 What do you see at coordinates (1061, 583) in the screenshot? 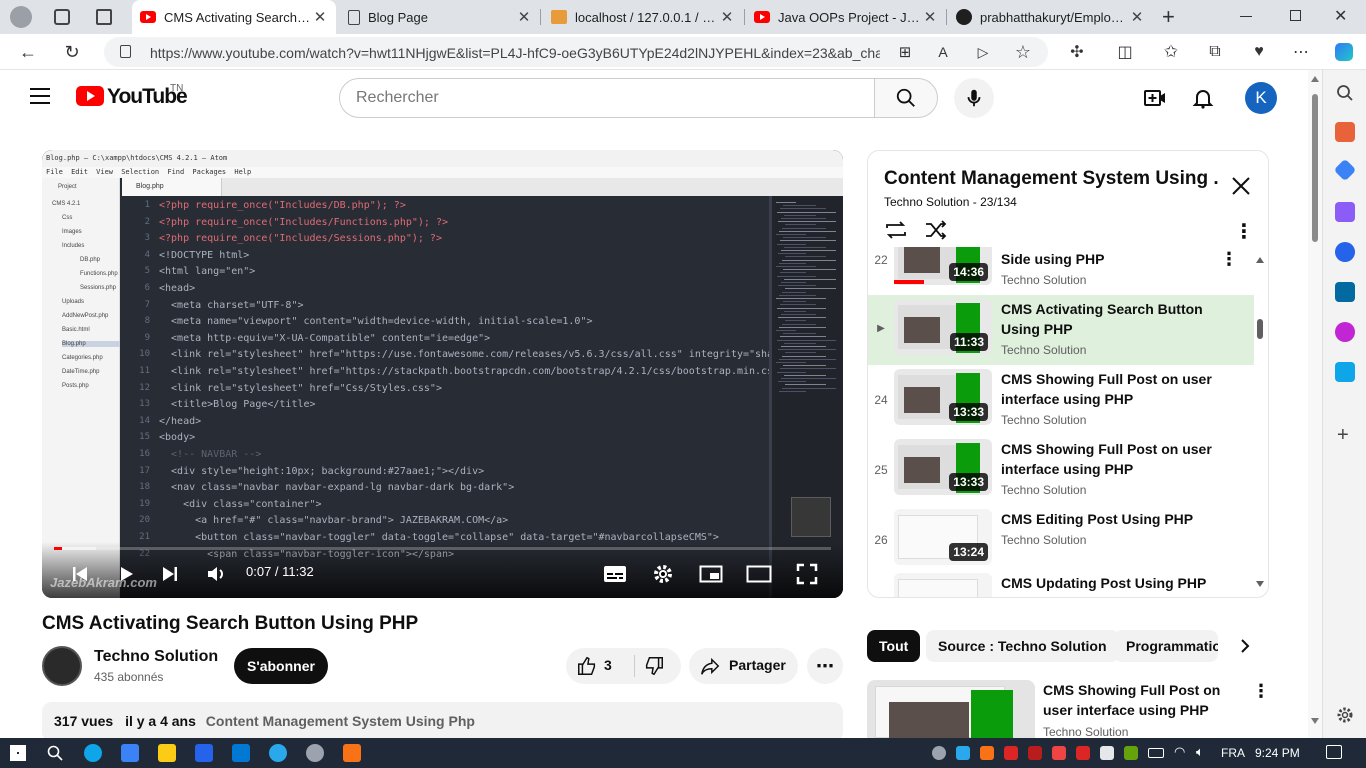
I see `playlist-item: 27 CMS Updating Post Using PHP` at bounding box center [1061, 583].